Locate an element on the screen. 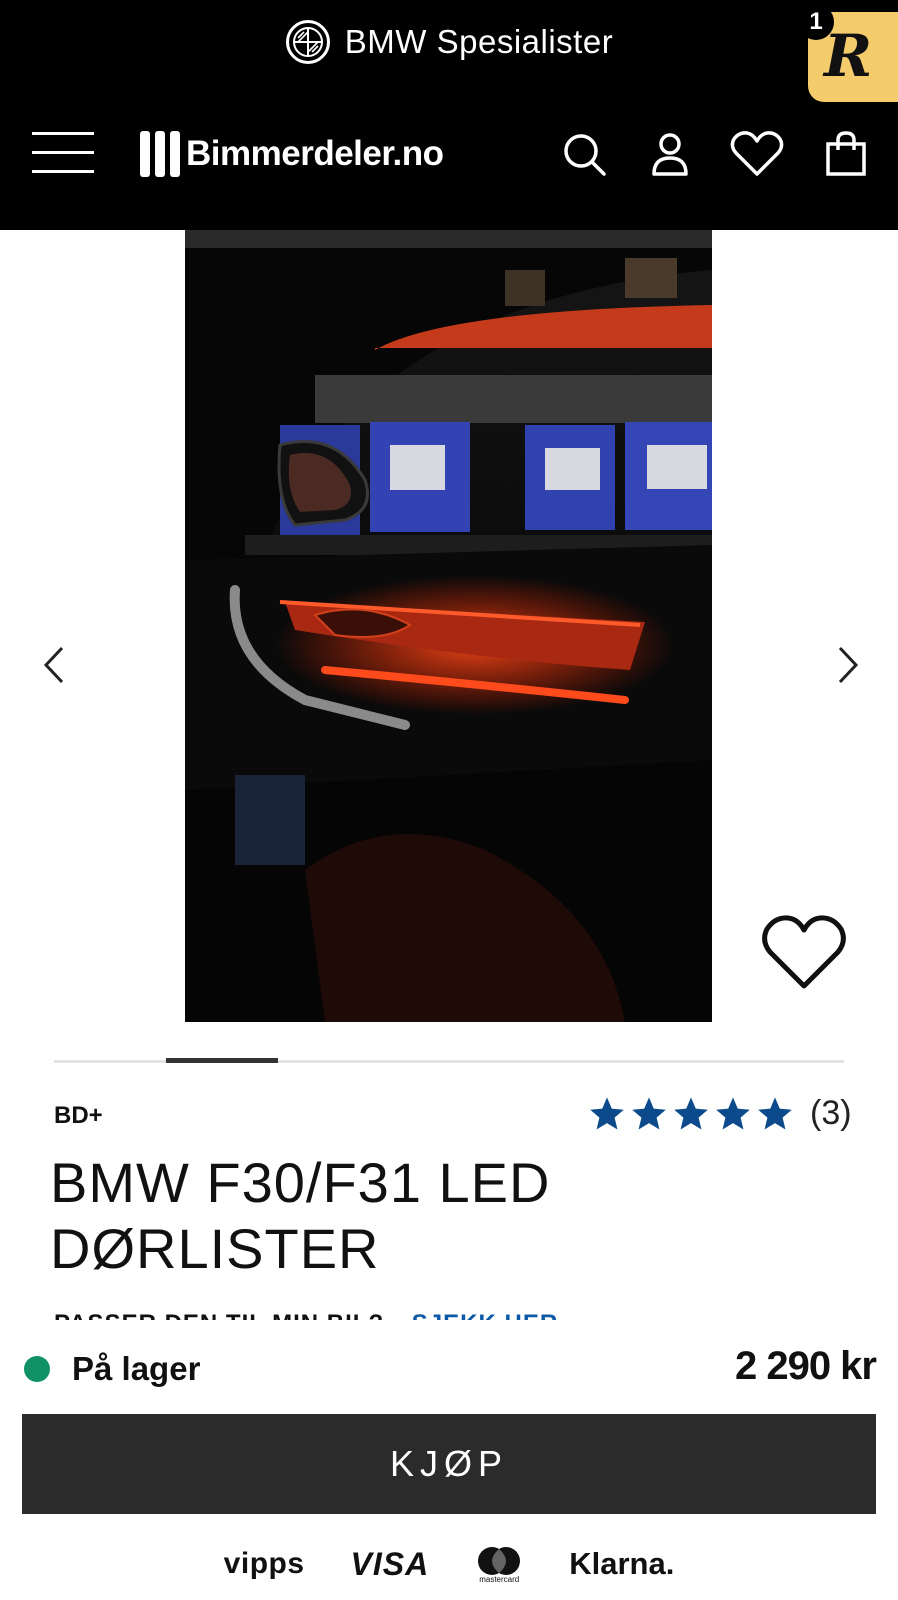 The image size is (898, 1600). klarna-logo: Klarna. is located at coordinates (622, 1563).